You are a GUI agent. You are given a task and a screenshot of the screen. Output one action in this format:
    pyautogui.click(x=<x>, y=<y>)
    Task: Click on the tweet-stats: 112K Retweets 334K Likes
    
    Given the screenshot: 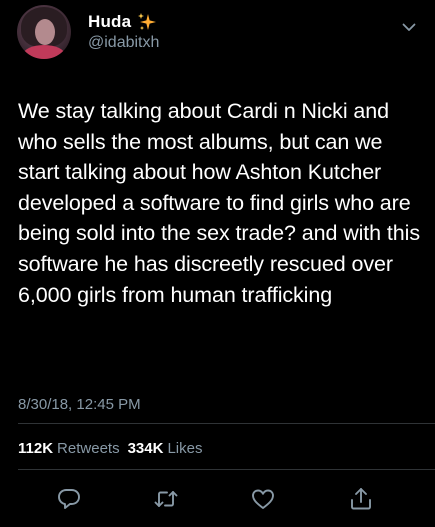 What is the action you would take?
    pyautogui.click(x=110, y=448)
    